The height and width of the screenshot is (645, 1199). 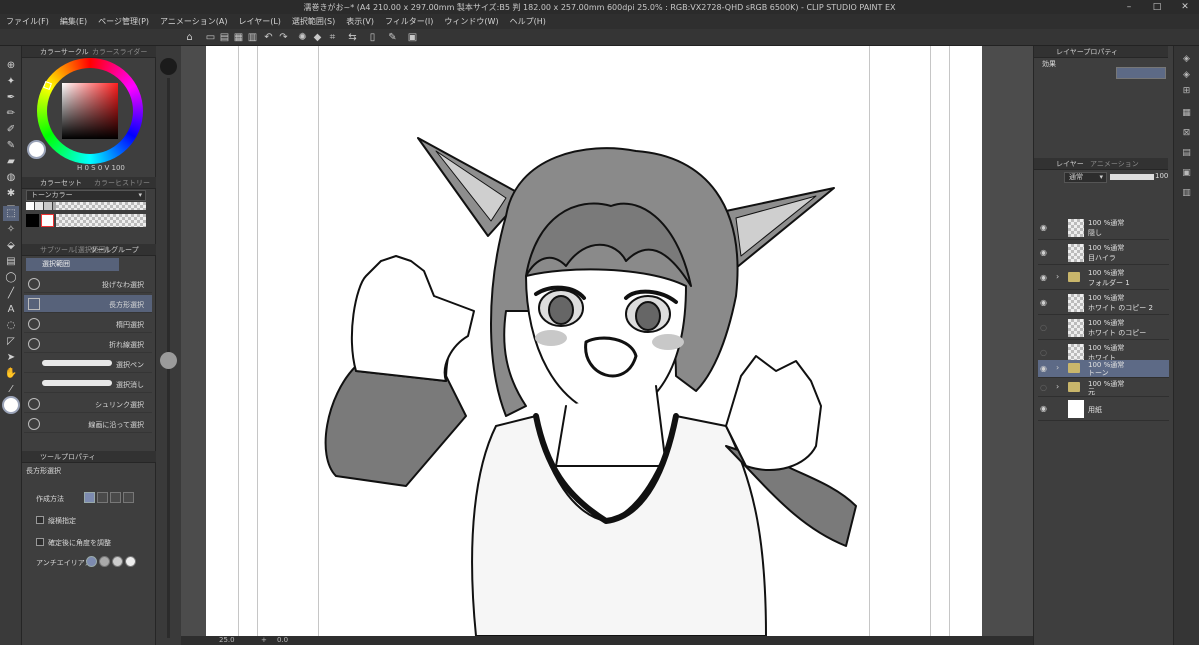 I want to click on figure-tool-icon: ◯, so click(x=11, y=277).